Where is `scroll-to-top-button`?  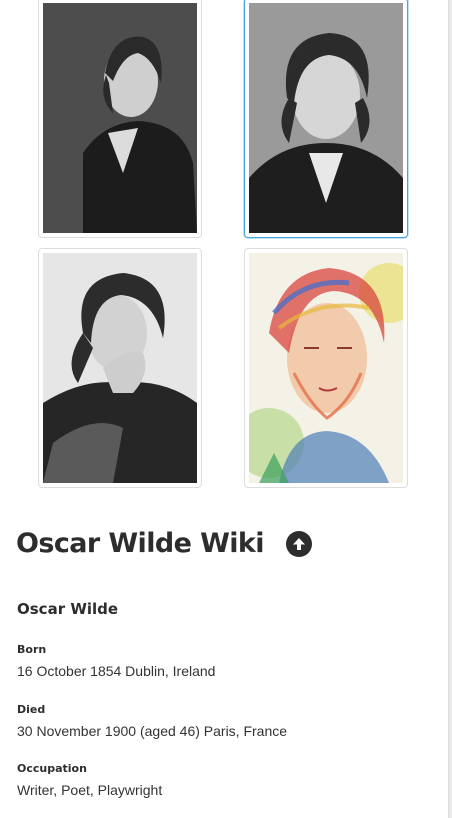
scroll-to-top-button is located at coordinates (298, 543).